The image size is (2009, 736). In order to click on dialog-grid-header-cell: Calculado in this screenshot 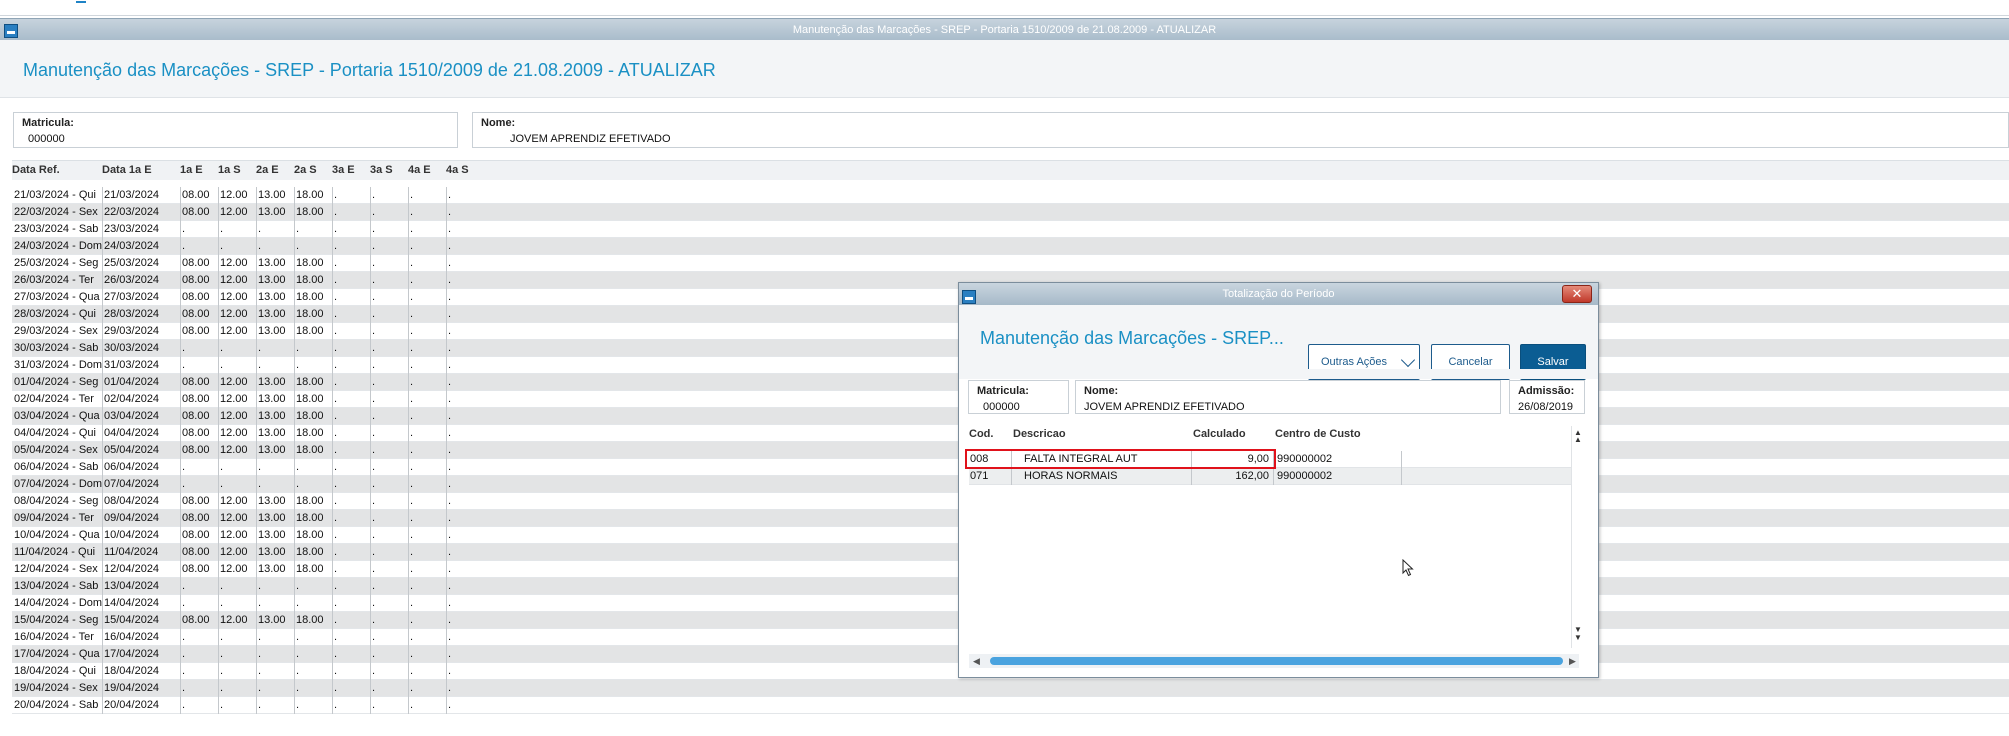, I will do `click(1219, 434)`.